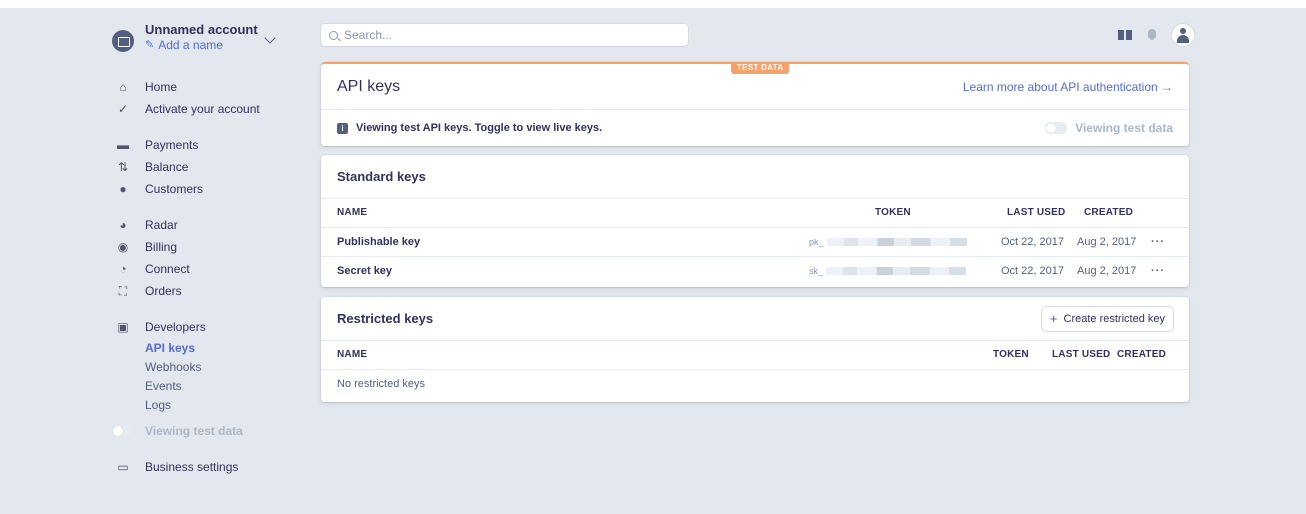  Describe the element at coordinates (381, 176) in the screenshot. I see `section-title: Standard keys` at that location.